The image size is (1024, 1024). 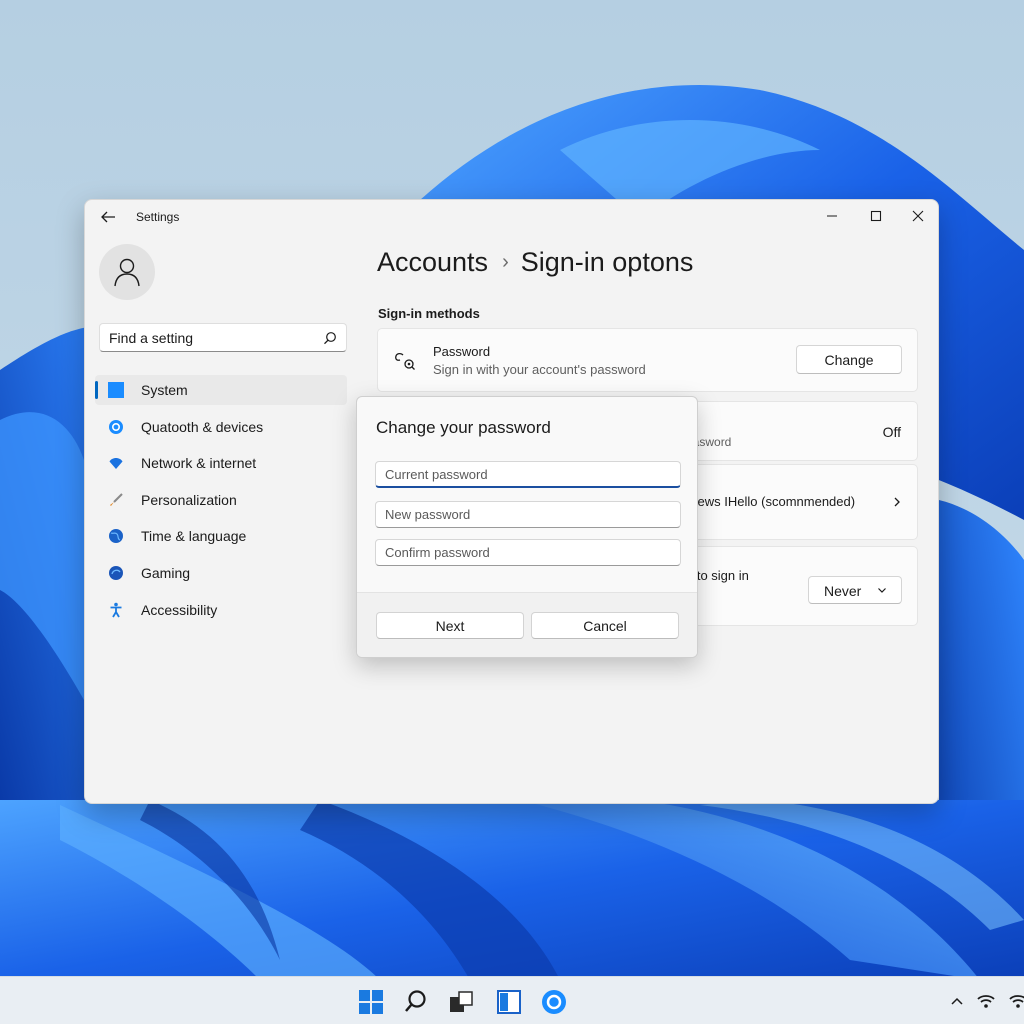 I want to click on option-label: rdews IHello (scomnmended), so click(x=771, y=501).